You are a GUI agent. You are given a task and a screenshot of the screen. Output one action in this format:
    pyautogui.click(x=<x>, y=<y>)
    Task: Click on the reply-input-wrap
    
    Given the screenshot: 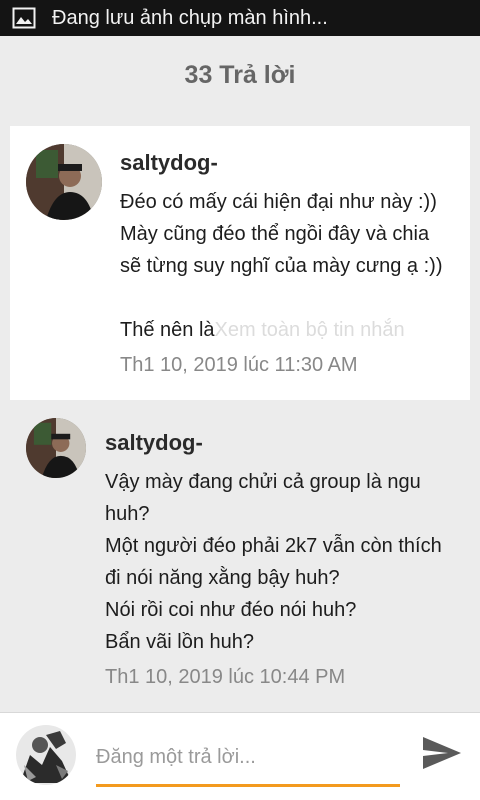 What is the action you would take?
    pyautogui.click(x=248, y=761)
    